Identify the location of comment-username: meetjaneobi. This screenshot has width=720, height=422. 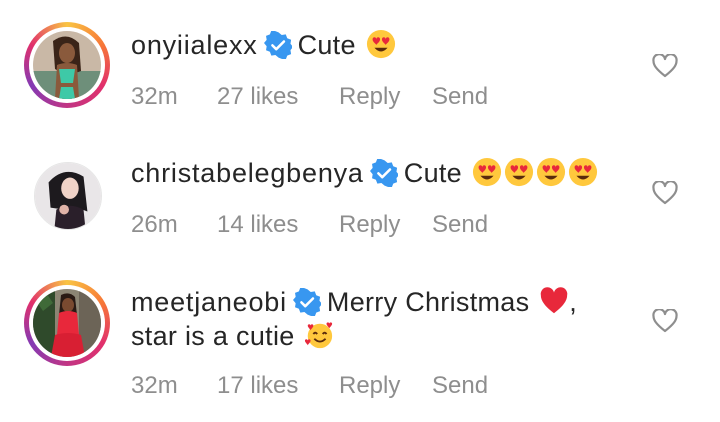
(209, 302).